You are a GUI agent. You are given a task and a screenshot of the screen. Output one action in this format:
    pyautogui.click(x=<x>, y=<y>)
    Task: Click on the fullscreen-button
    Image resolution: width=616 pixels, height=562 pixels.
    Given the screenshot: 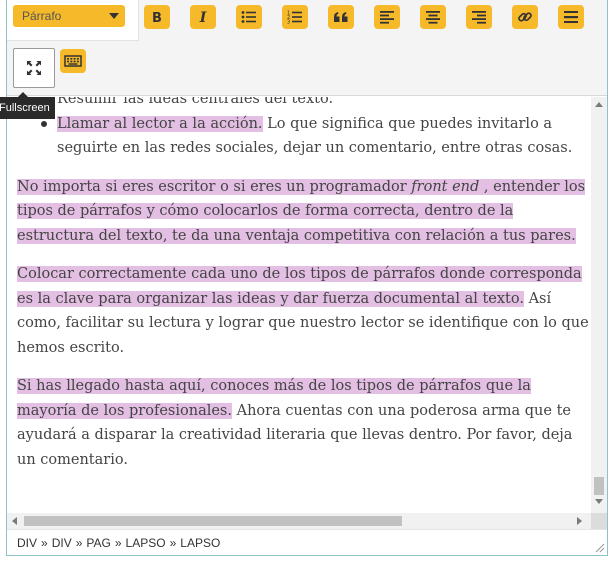 What is the action you would take?
    pyautogui.click(x=34, y=68)
    